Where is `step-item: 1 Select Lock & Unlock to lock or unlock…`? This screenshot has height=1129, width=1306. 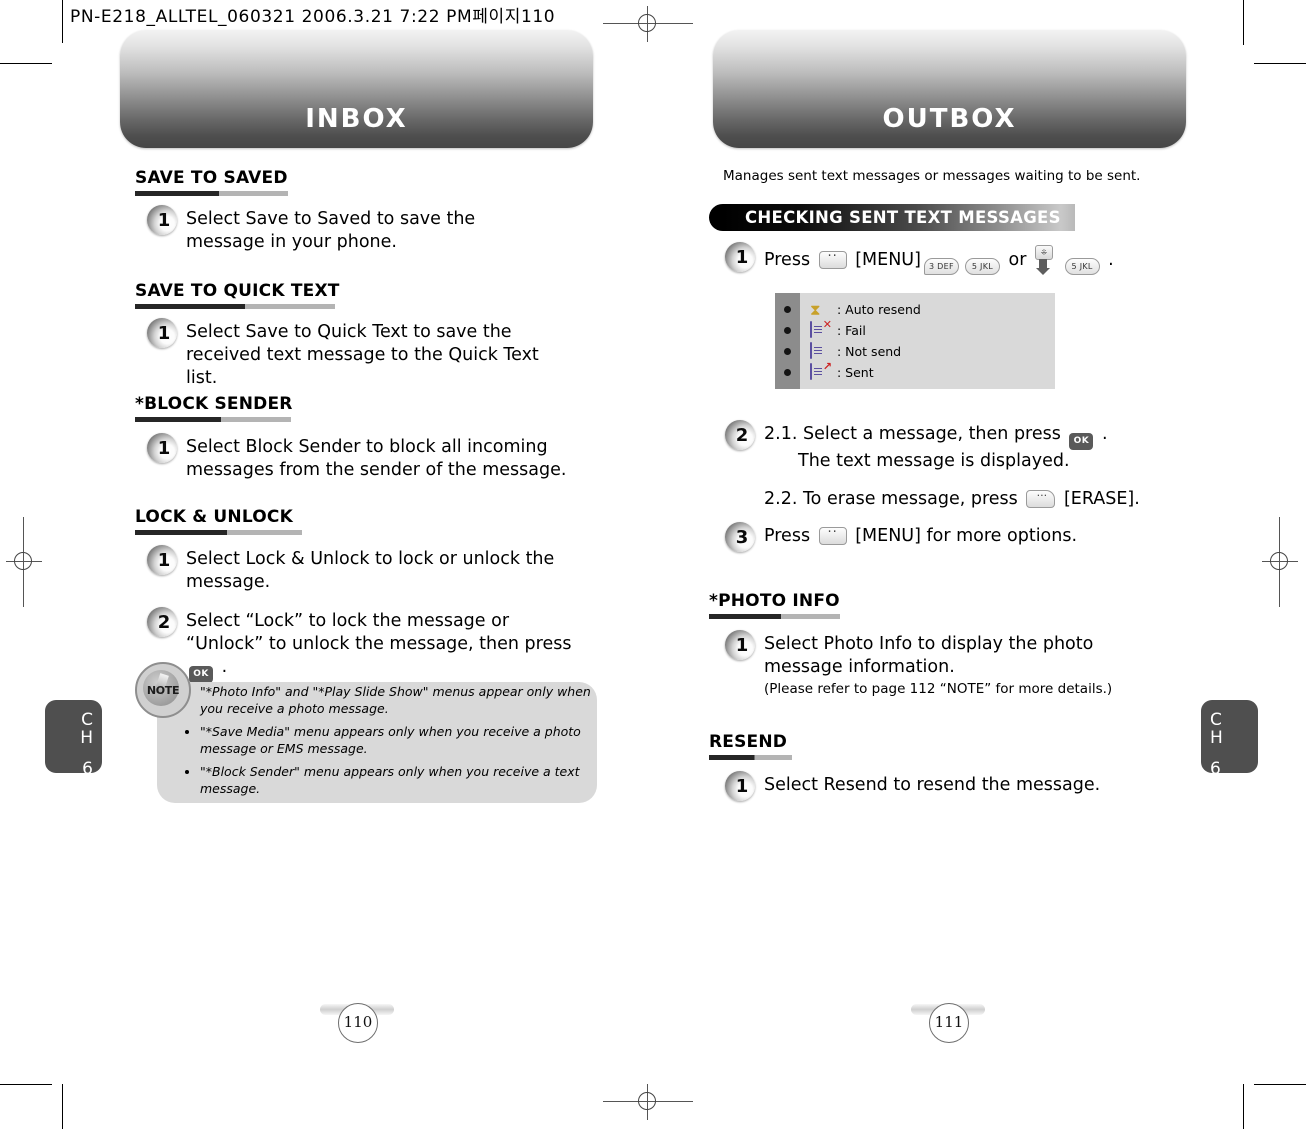 step-item: 1 Select Lock & Unlock to lock or unlock… is located at coordinates (357, 569).